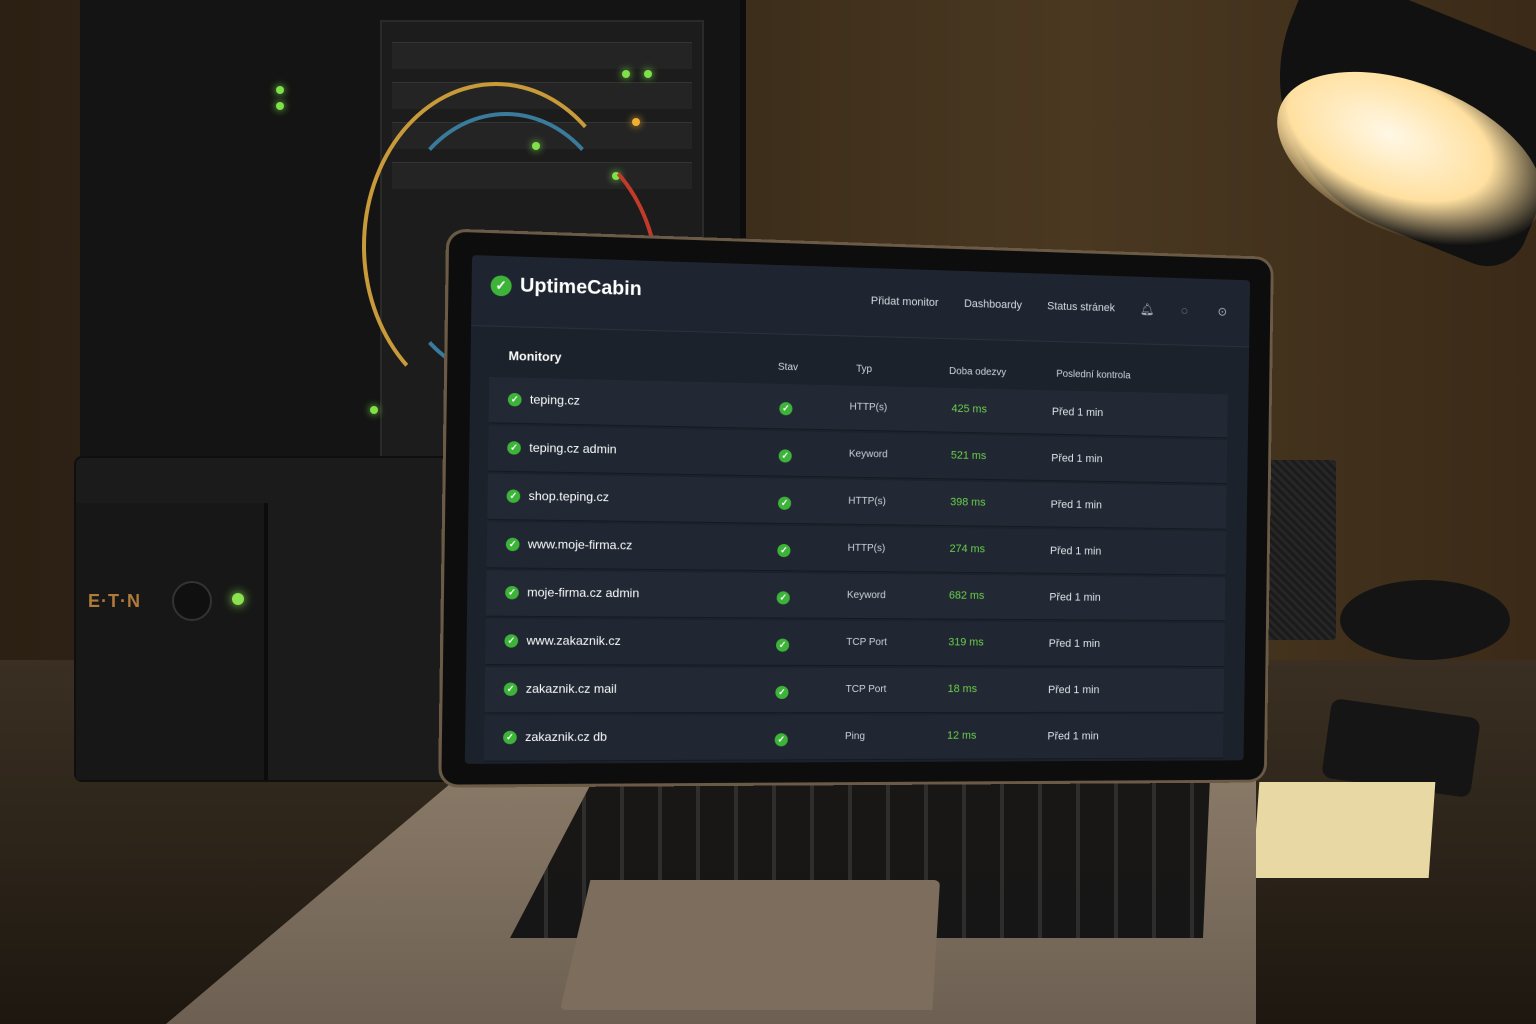 The width and height of the screenshot is (1536, 1024). I want to click on bell-icon: 🔔︎, so click(1147, 309).